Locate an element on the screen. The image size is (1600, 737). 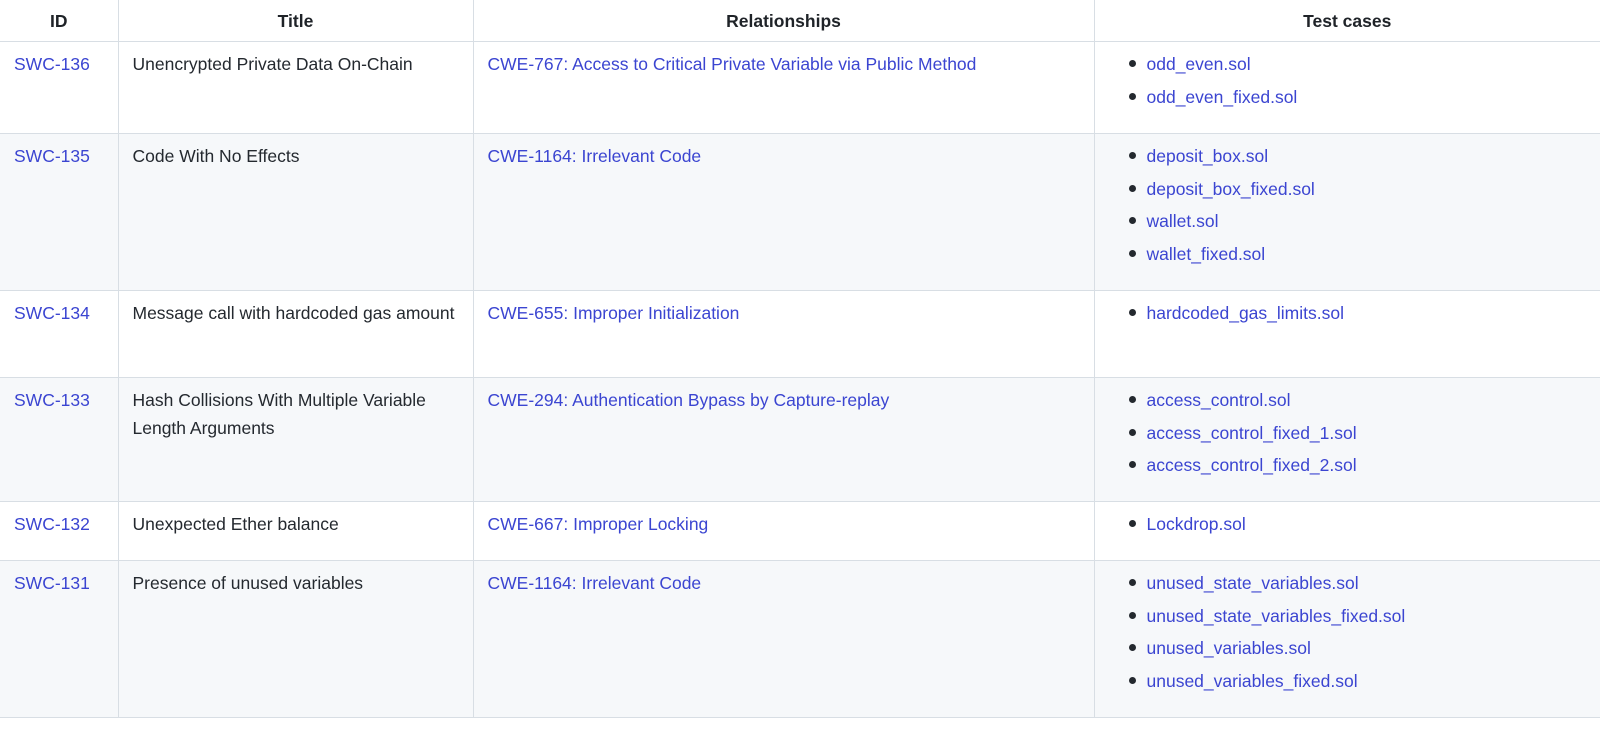
swc-id-link: SWC-133 is located at coordinates (52, 400).